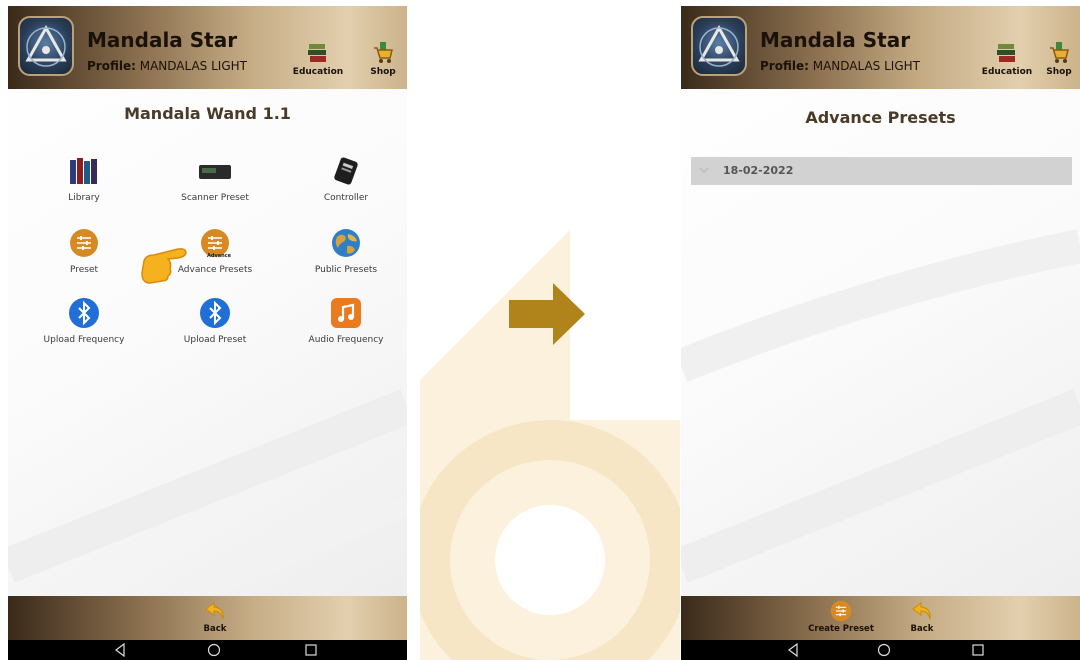  Describe the element at coordinates (215, 340) in the screenshot. I see `upload-preset-label: Upload Preset` at that location.